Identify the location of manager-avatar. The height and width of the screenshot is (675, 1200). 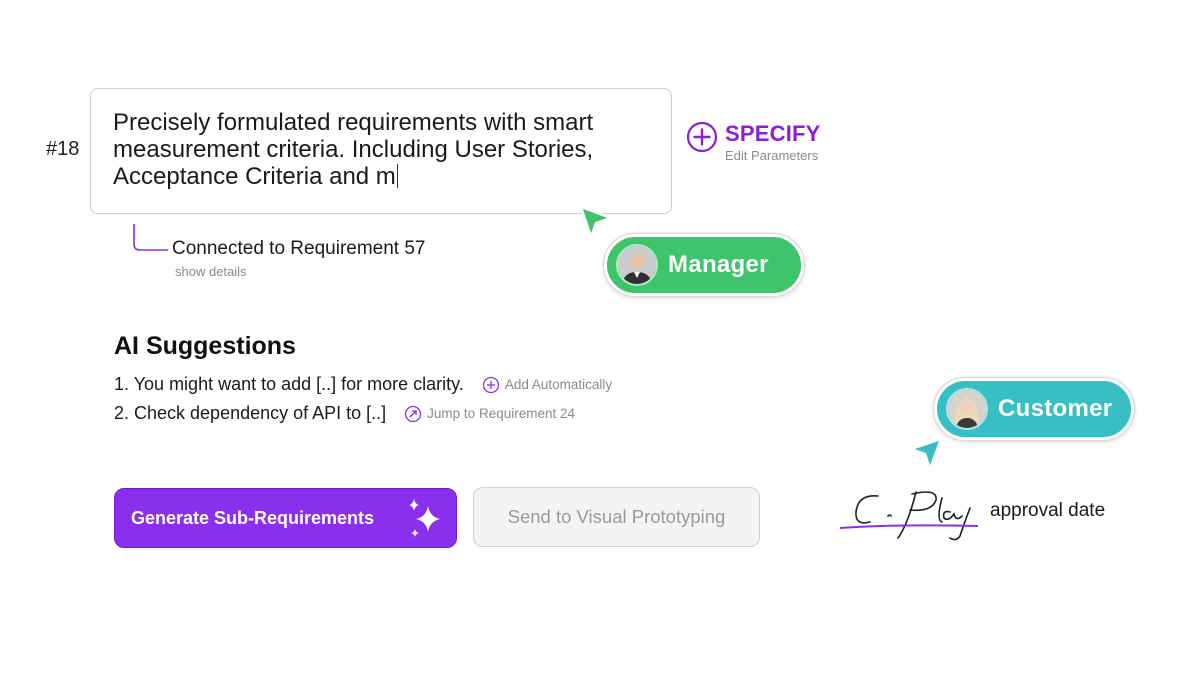
(637, 265).